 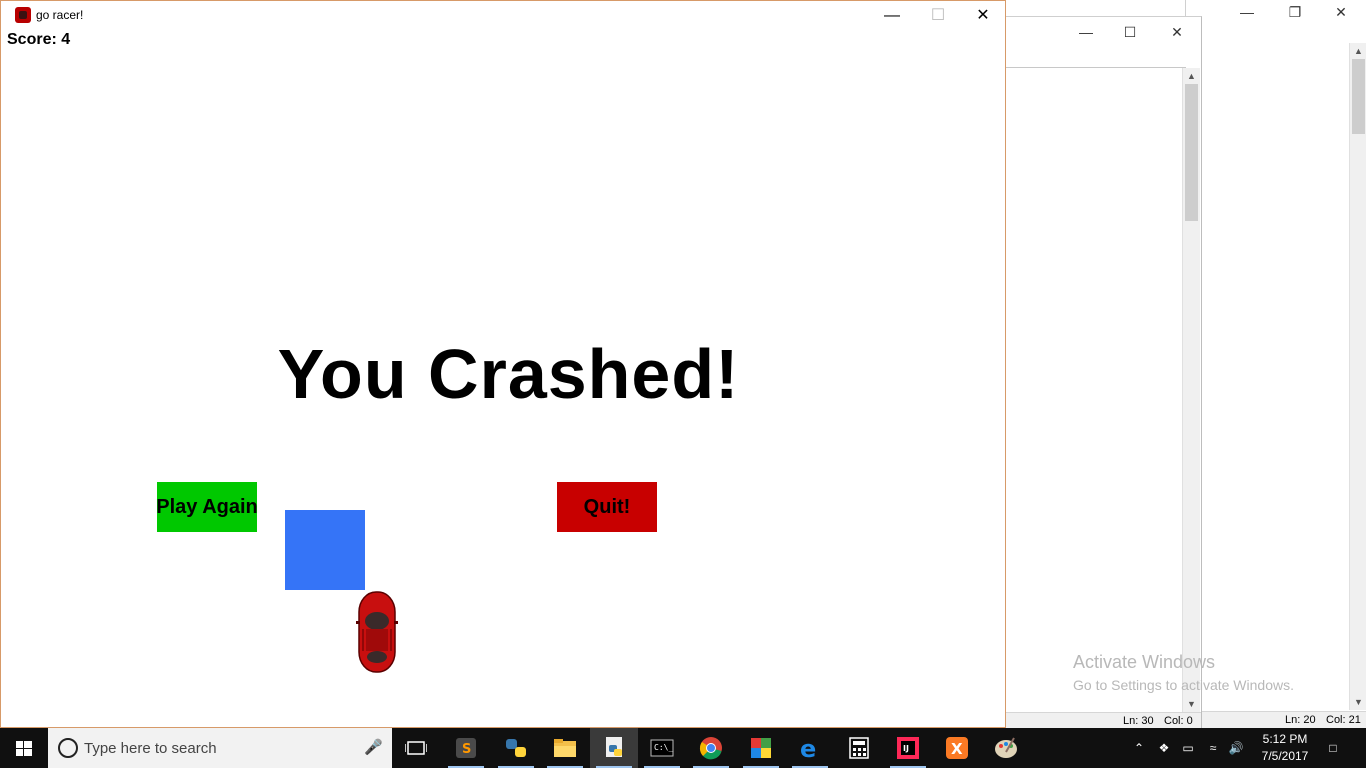 What do you see at coordinates (1164, 748) in the screenshot?
I see `dropbox-icon: ❖` at bounding box center [1164, 748].